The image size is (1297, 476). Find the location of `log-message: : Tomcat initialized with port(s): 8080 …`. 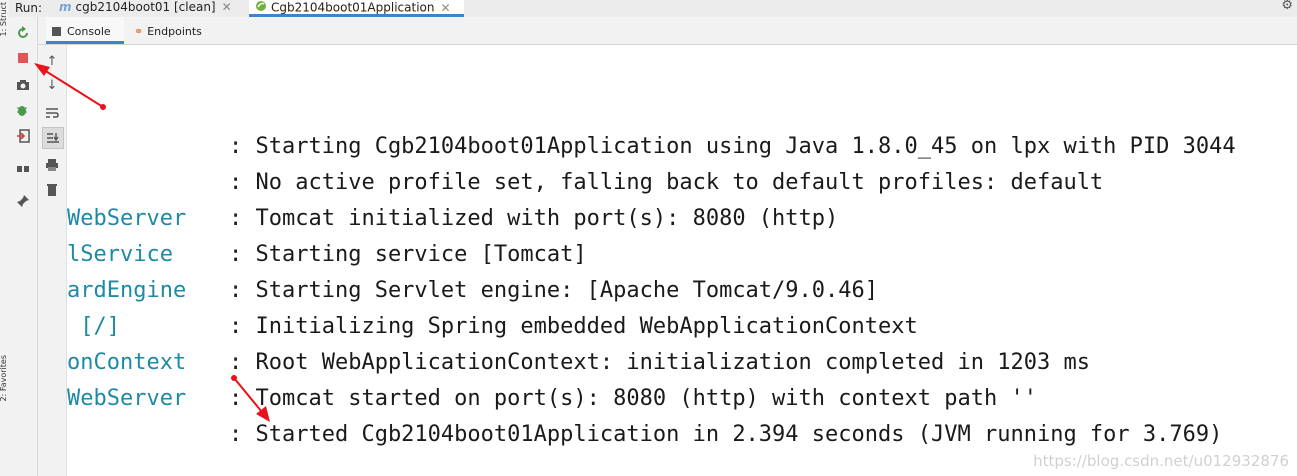

log-message: : Tomcat initialized with port(s): 8080 … is located at coordinates (534, 218).